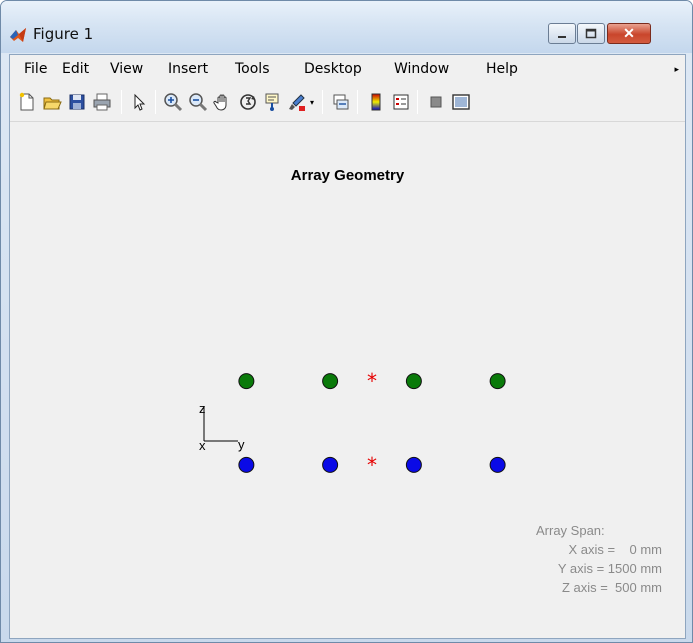 This screenshot has height=643, width=693. What do you see at coordinates (198, 102) in the screenshot?
I see `zoom-out-icon` at bounding box center [198, 102].